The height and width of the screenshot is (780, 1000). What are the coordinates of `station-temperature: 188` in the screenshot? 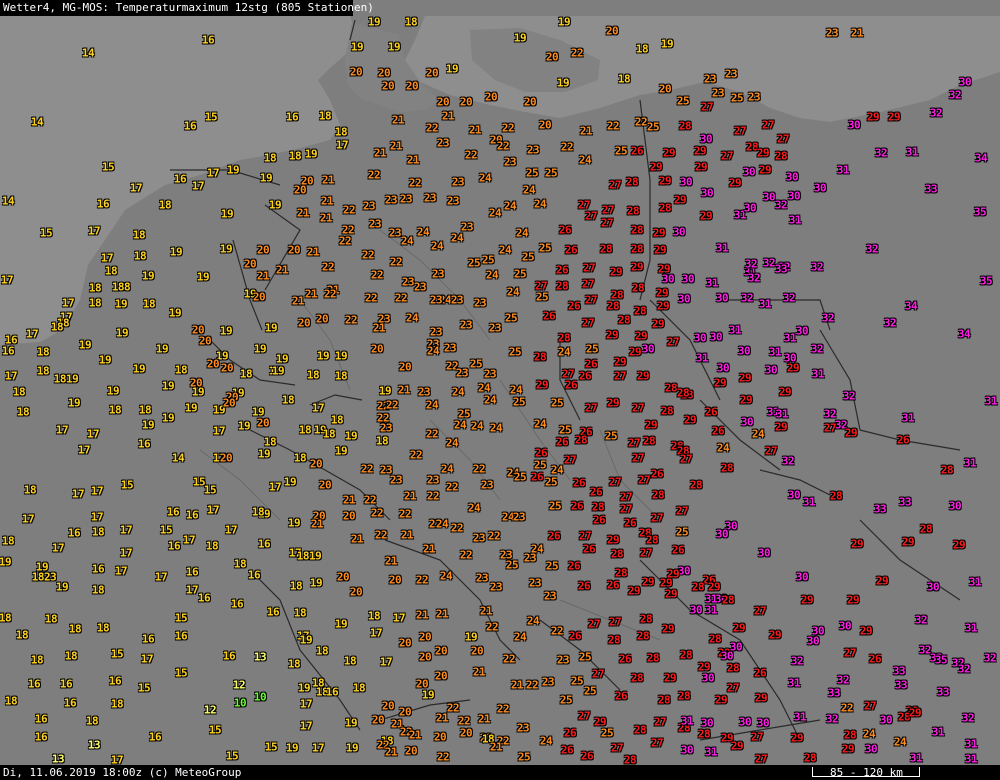 It's located at (121, 287).